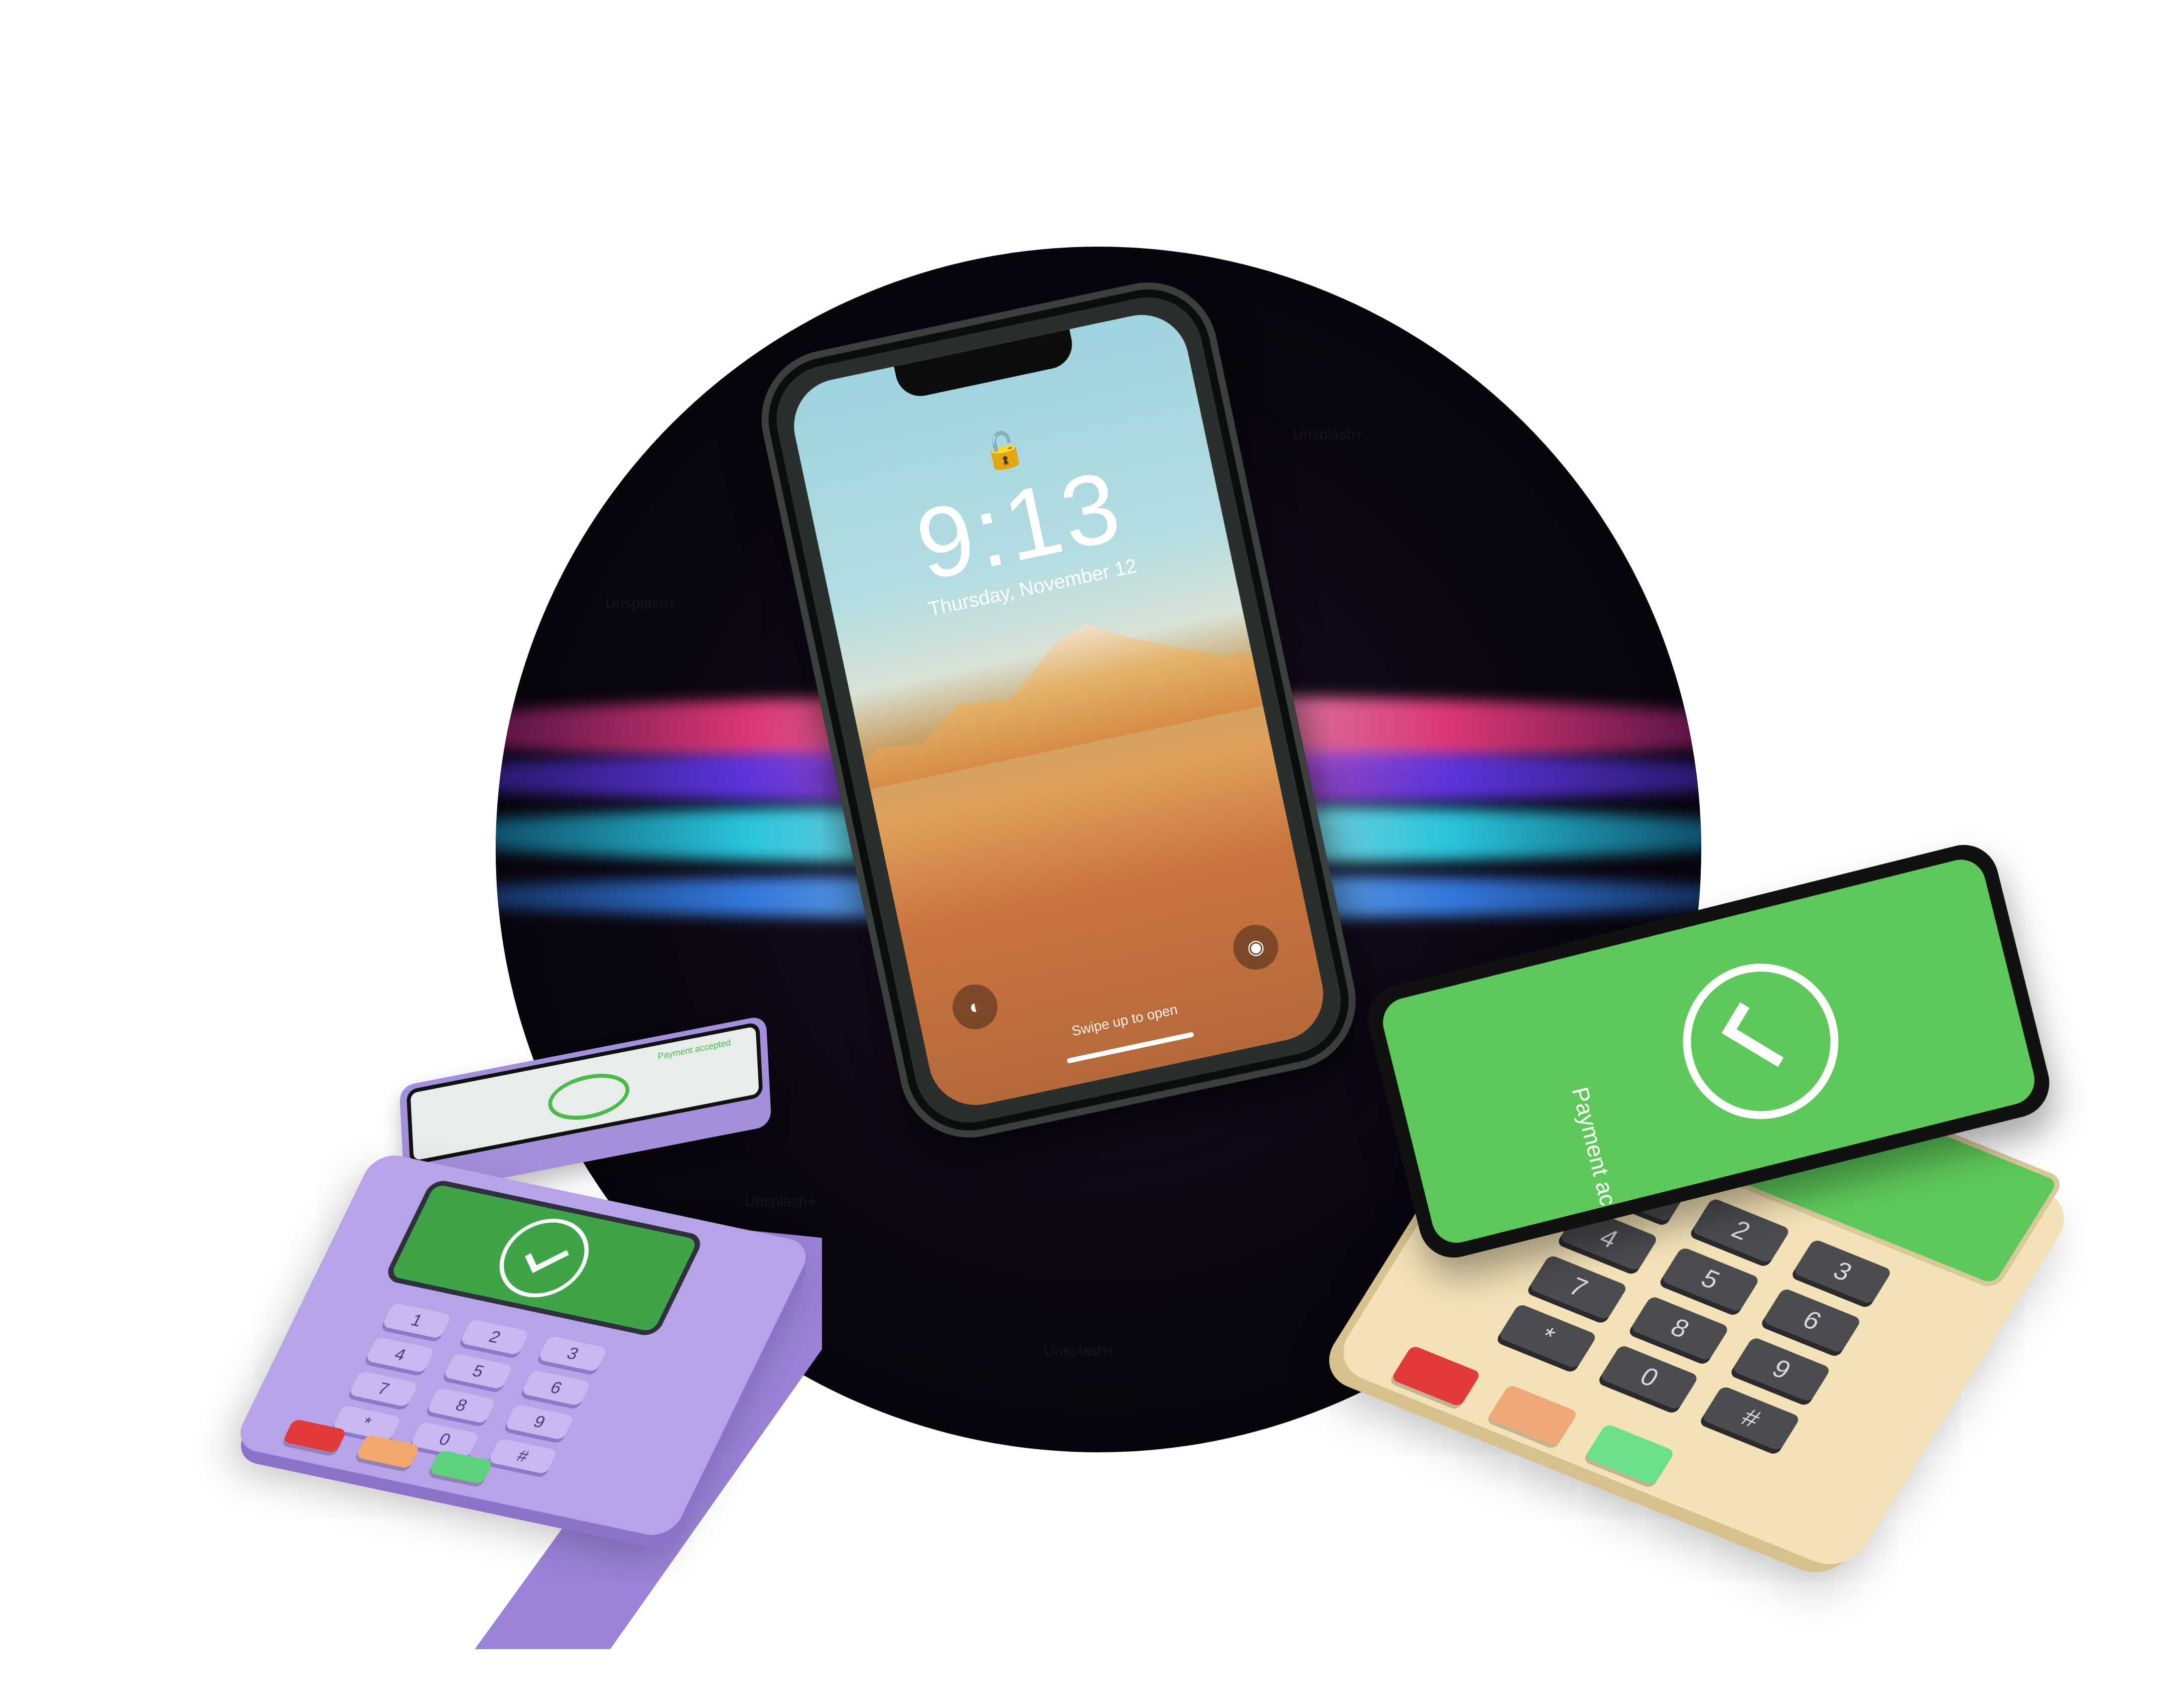 The height and width of the screenshot is (1686, 2184). I want to click on clear-key, so click(1533, 1416).